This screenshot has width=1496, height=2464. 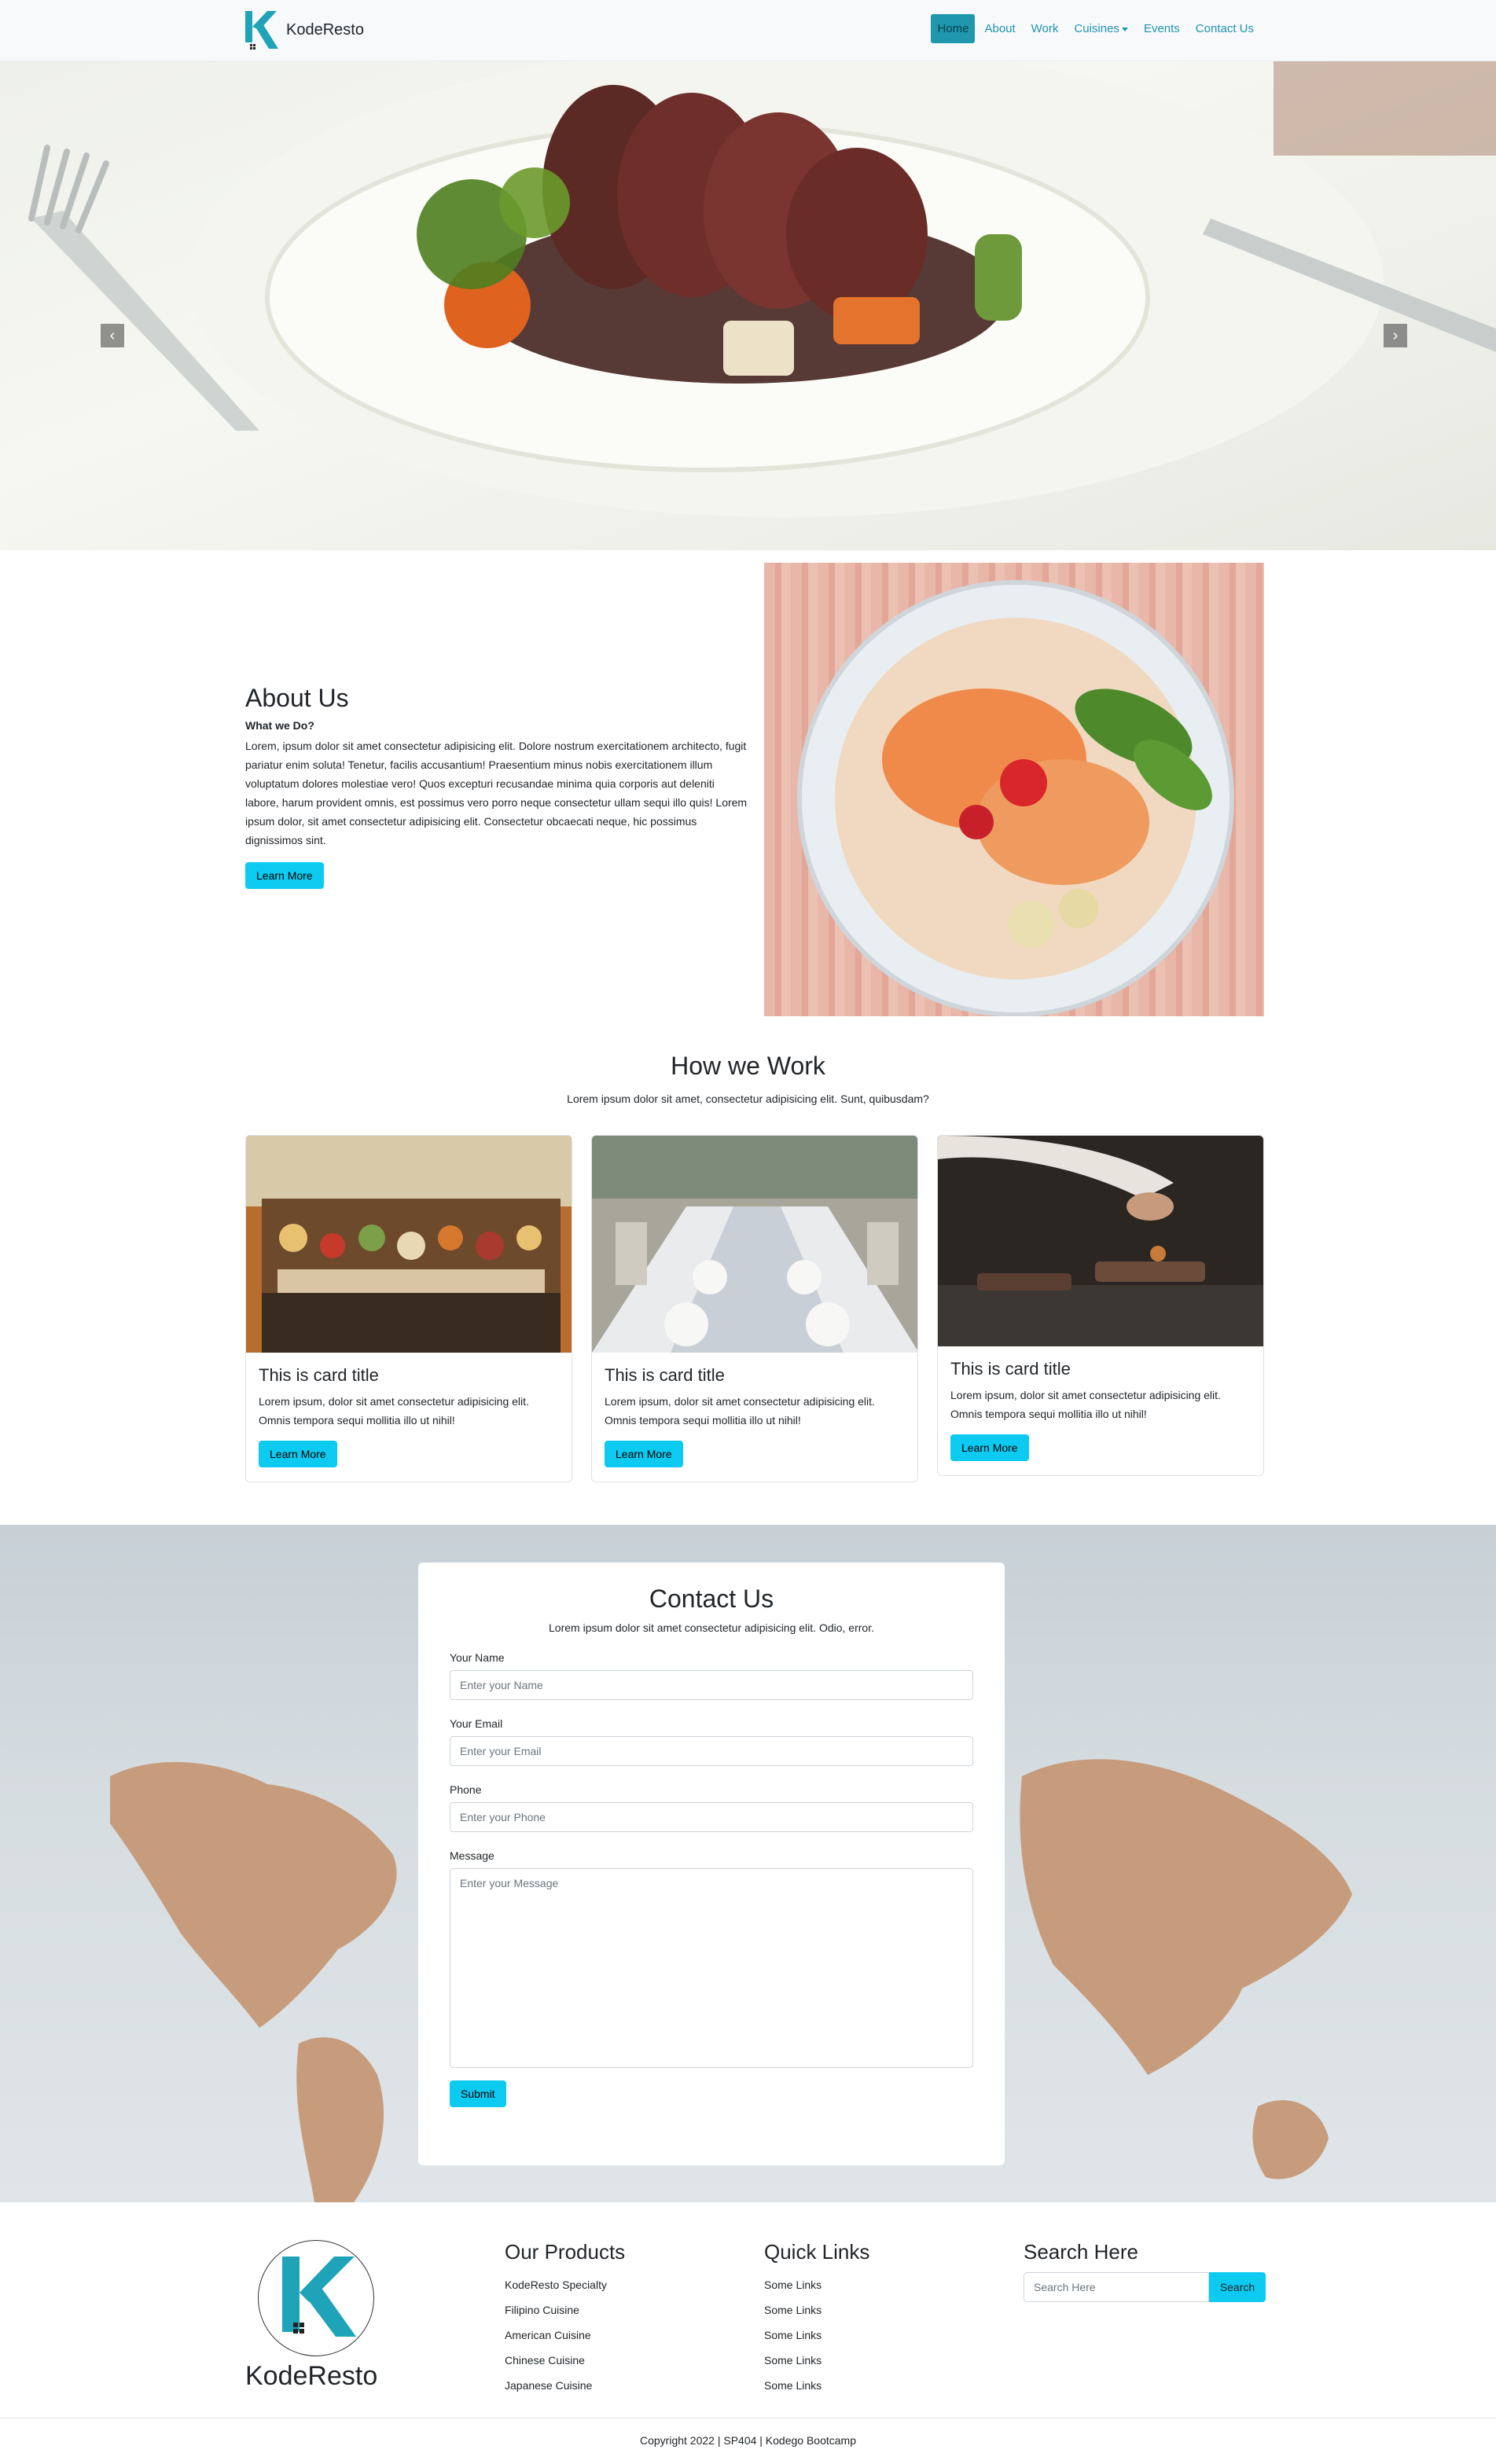 I want to click on chevron-left-icon: ‹, so click(x=112, y=335).